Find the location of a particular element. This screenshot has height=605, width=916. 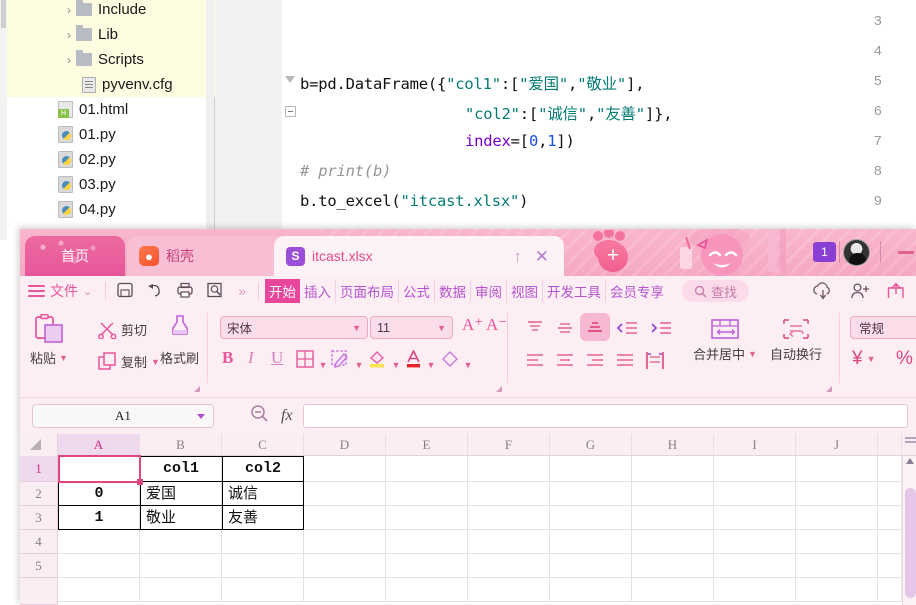

format-painter-button: 格式刷 is located at coordinates (179, 340).